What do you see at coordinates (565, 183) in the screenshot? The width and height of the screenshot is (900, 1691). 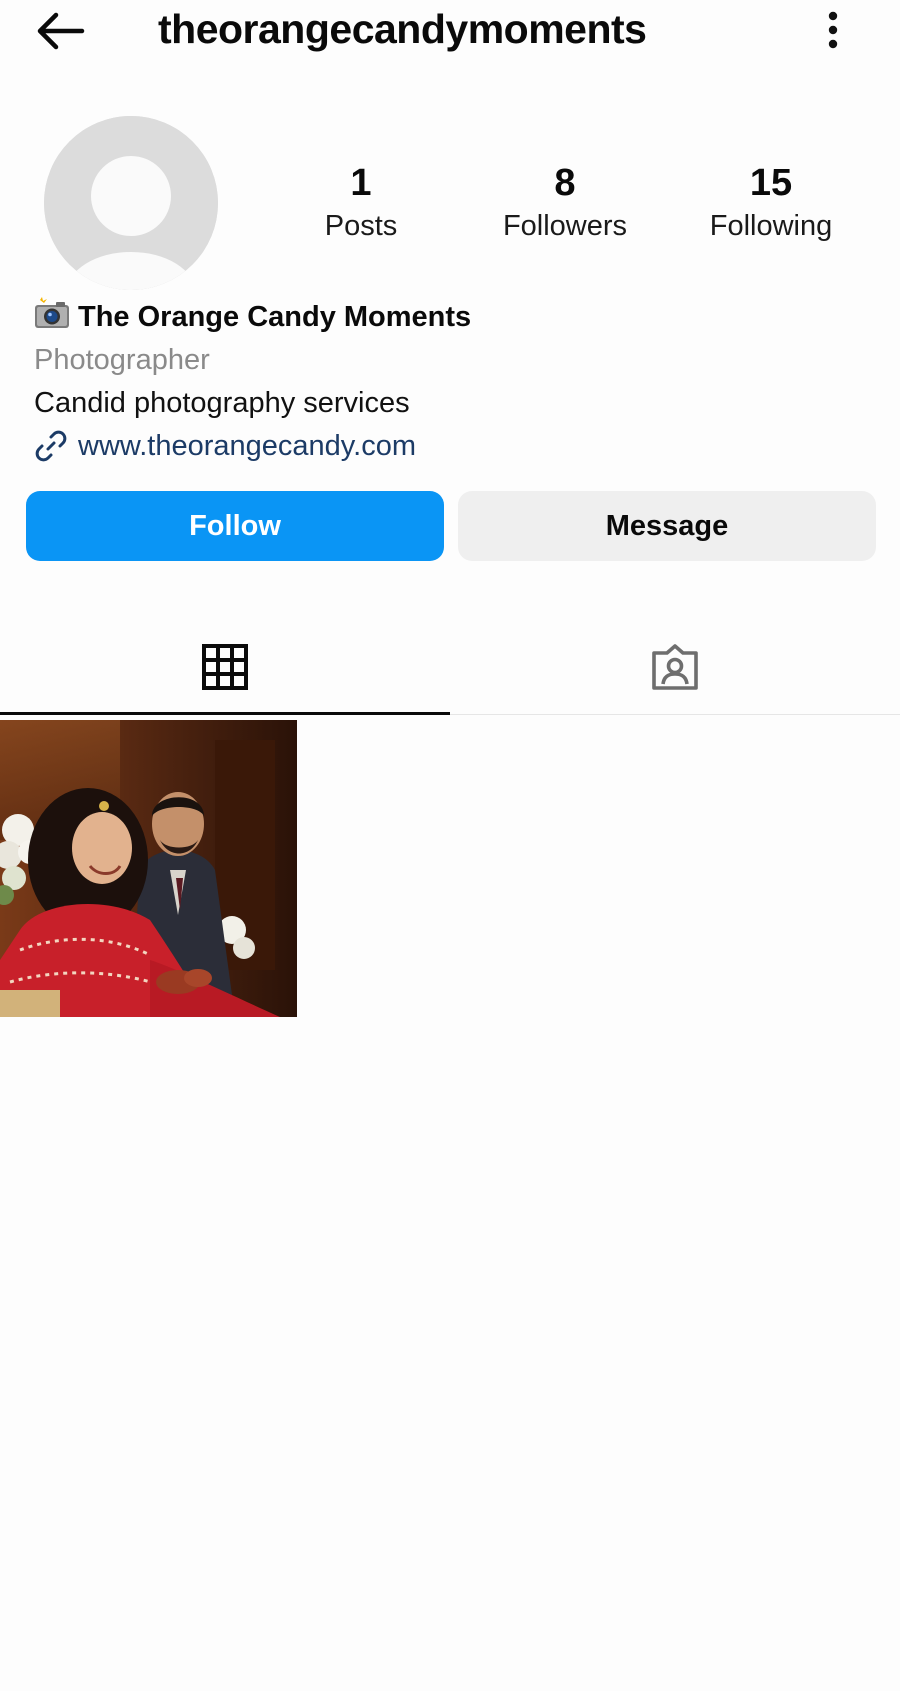 I see `followers-count-value: 8` at bounding box center [565, 183].